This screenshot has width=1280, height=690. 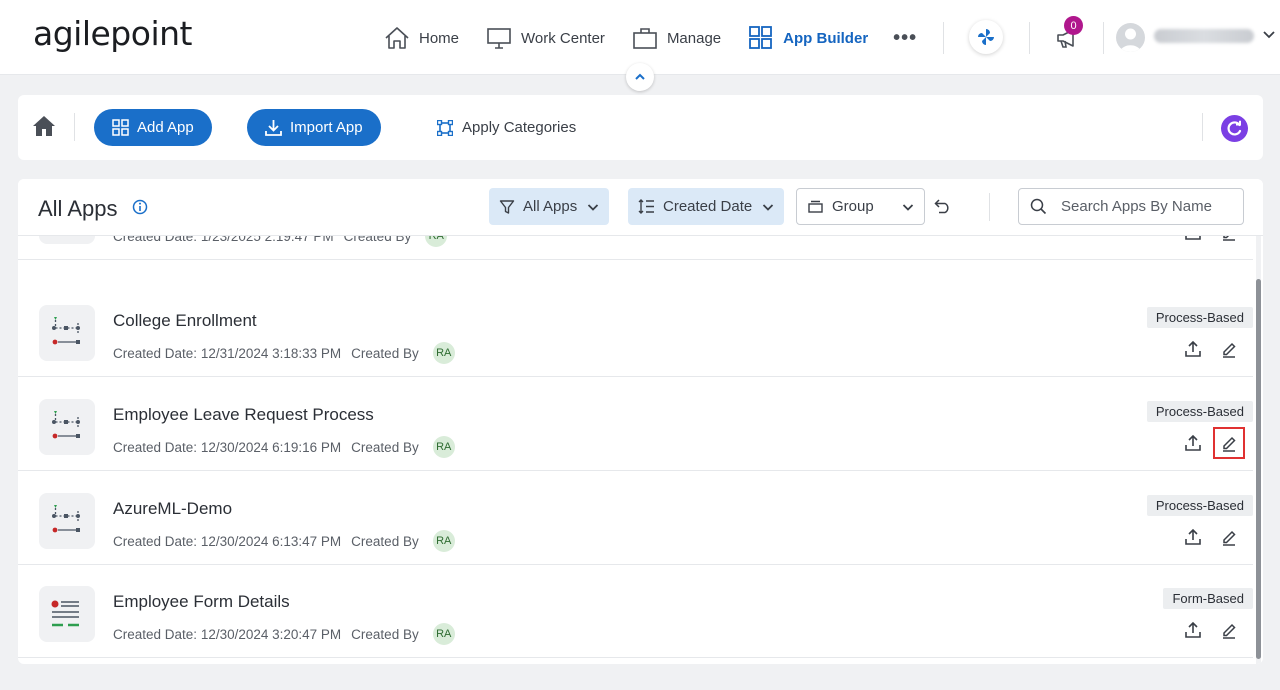 I want to click on nav-item-work-center: Work Center, so click(x=545, y=38).